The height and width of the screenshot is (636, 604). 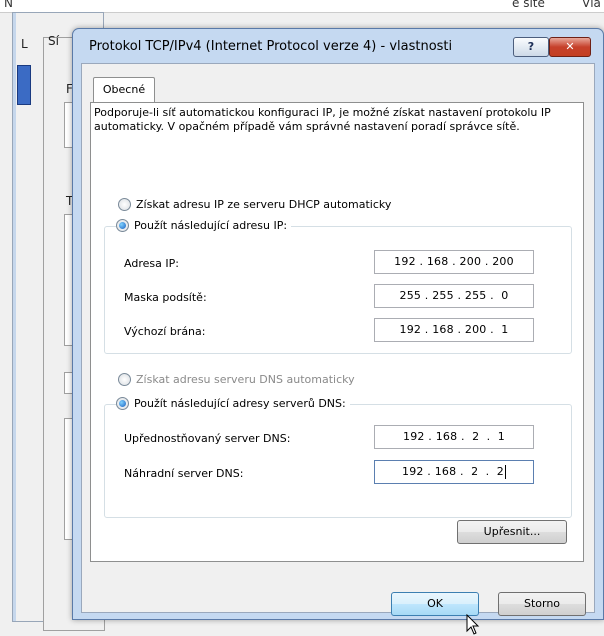 What do you see at coordinates (165, 331) in the screenshot?
I see `default-gateway-label: Výchozí brána:` at bounding box center [165, 331].